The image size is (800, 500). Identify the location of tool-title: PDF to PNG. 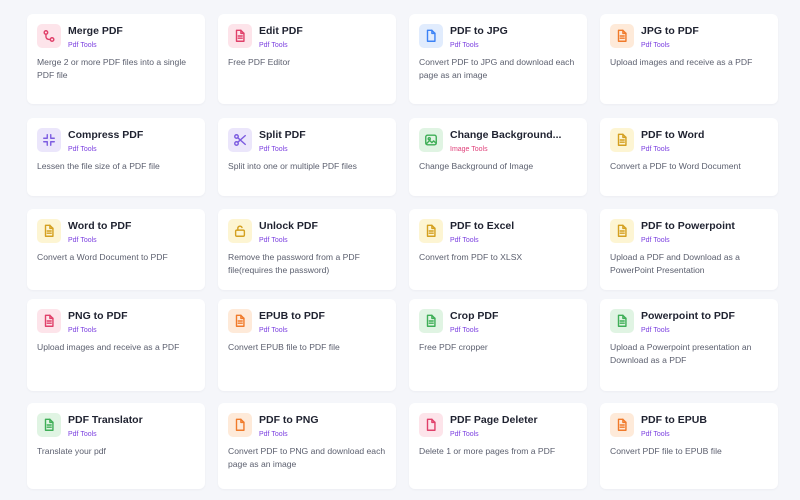
(289, 420).